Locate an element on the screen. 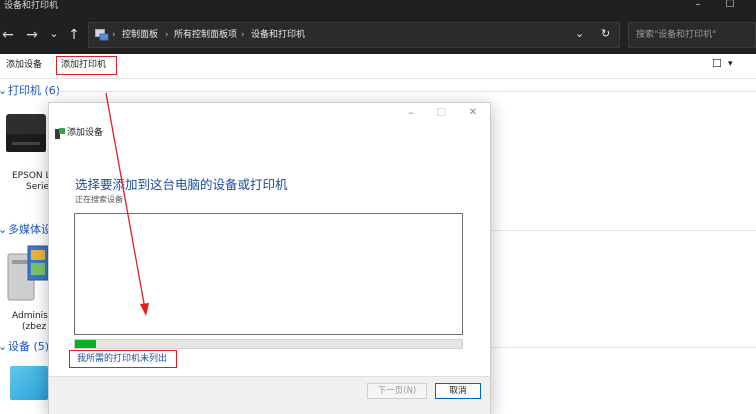 The image size is (756, 414). dialog-title: 添加设备 is located at coordinates (85, 133).